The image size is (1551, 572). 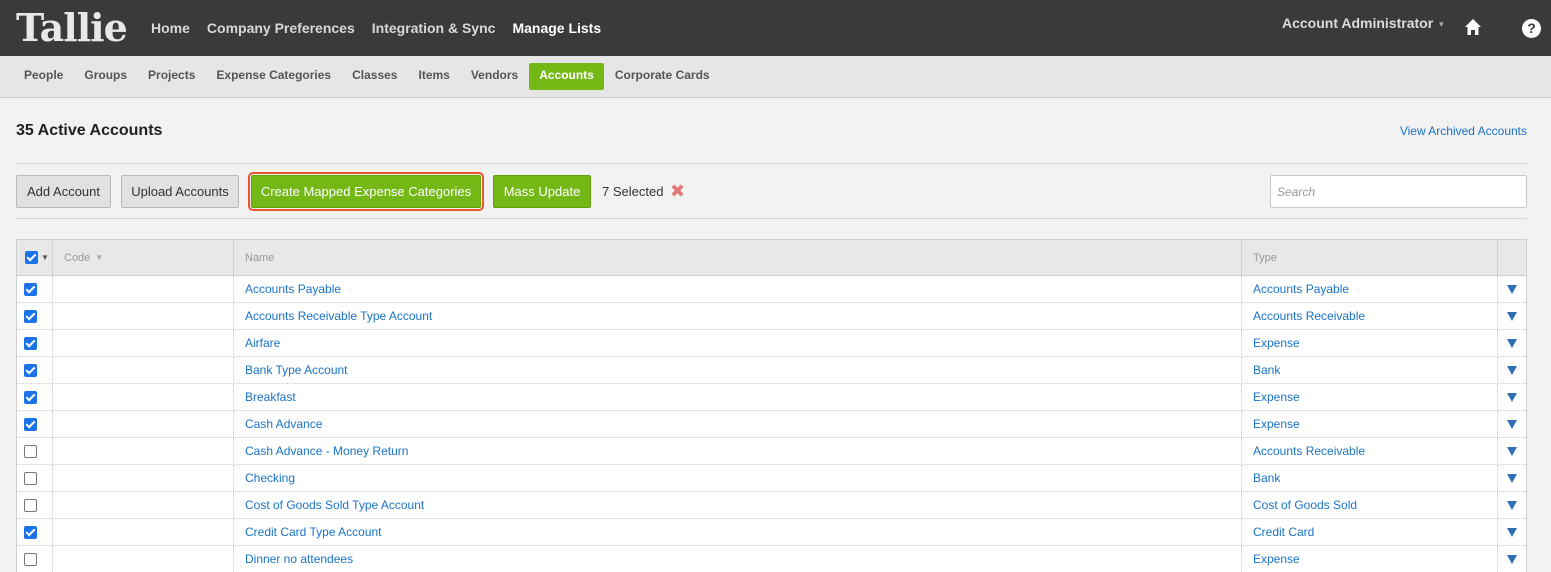 What do you see at coordinates (542, 191) in the screenshot?
I see `mass-update-button: Mass Update` at bounding box center [542, 191].